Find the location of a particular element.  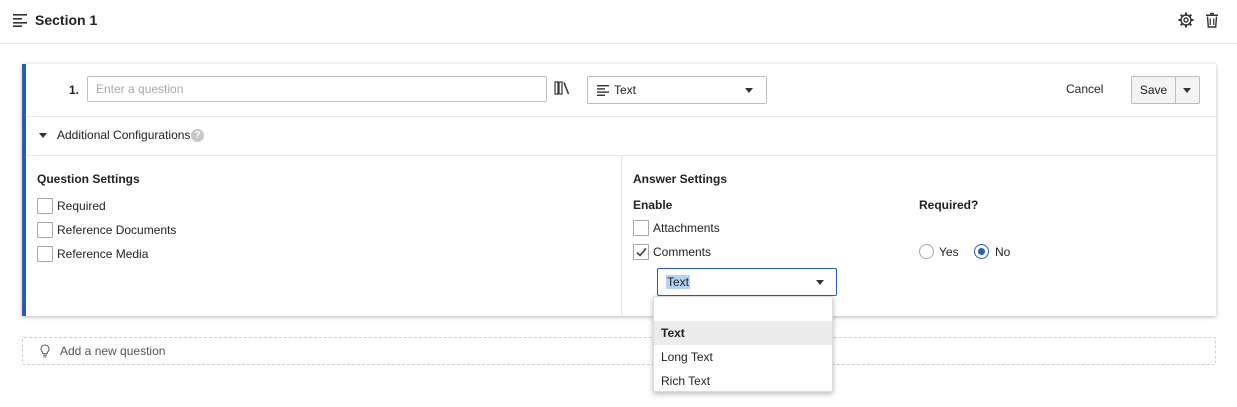

reference-media-label: Reference Media is located at coordinates (103, 254).